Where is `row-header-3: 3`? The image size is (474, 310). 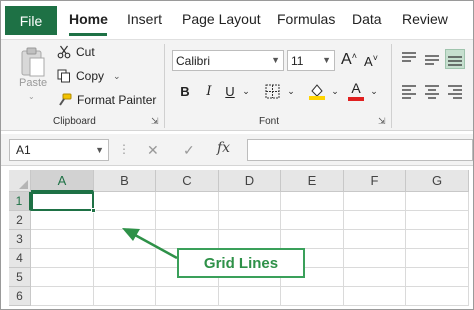 row-header-3: 3 is located at coordinates (20, 239).